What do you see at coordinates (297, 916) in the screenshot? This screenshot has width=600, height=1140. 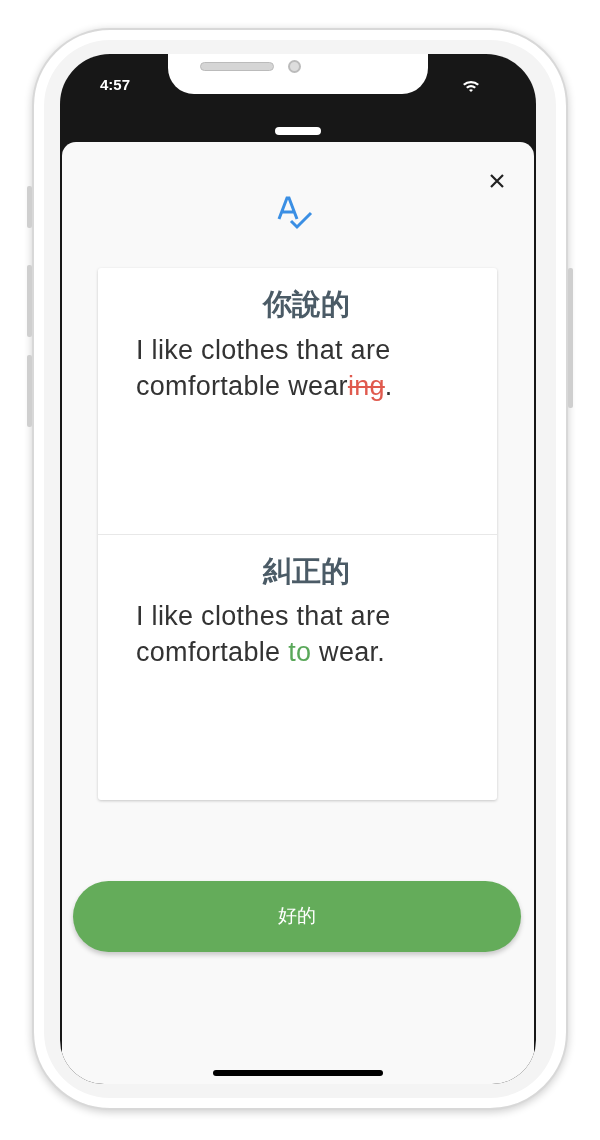 I see `ok-button: 好的` at bounding box center [297, 916].